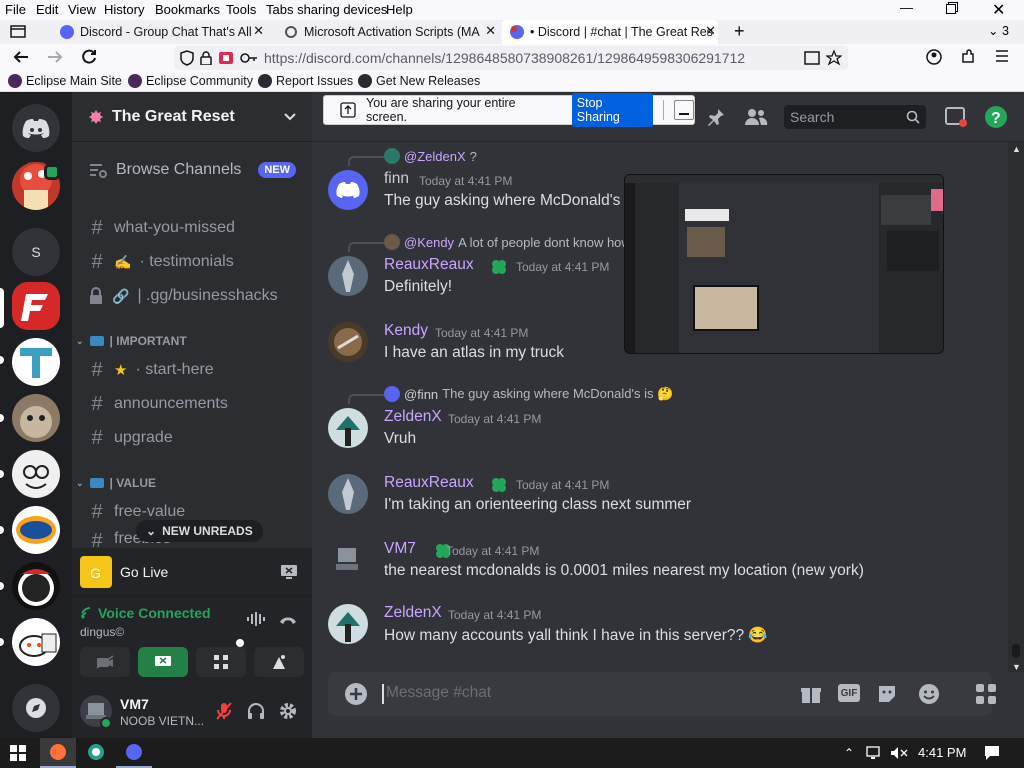  I want to click on lock-icon, so click(206, 58).